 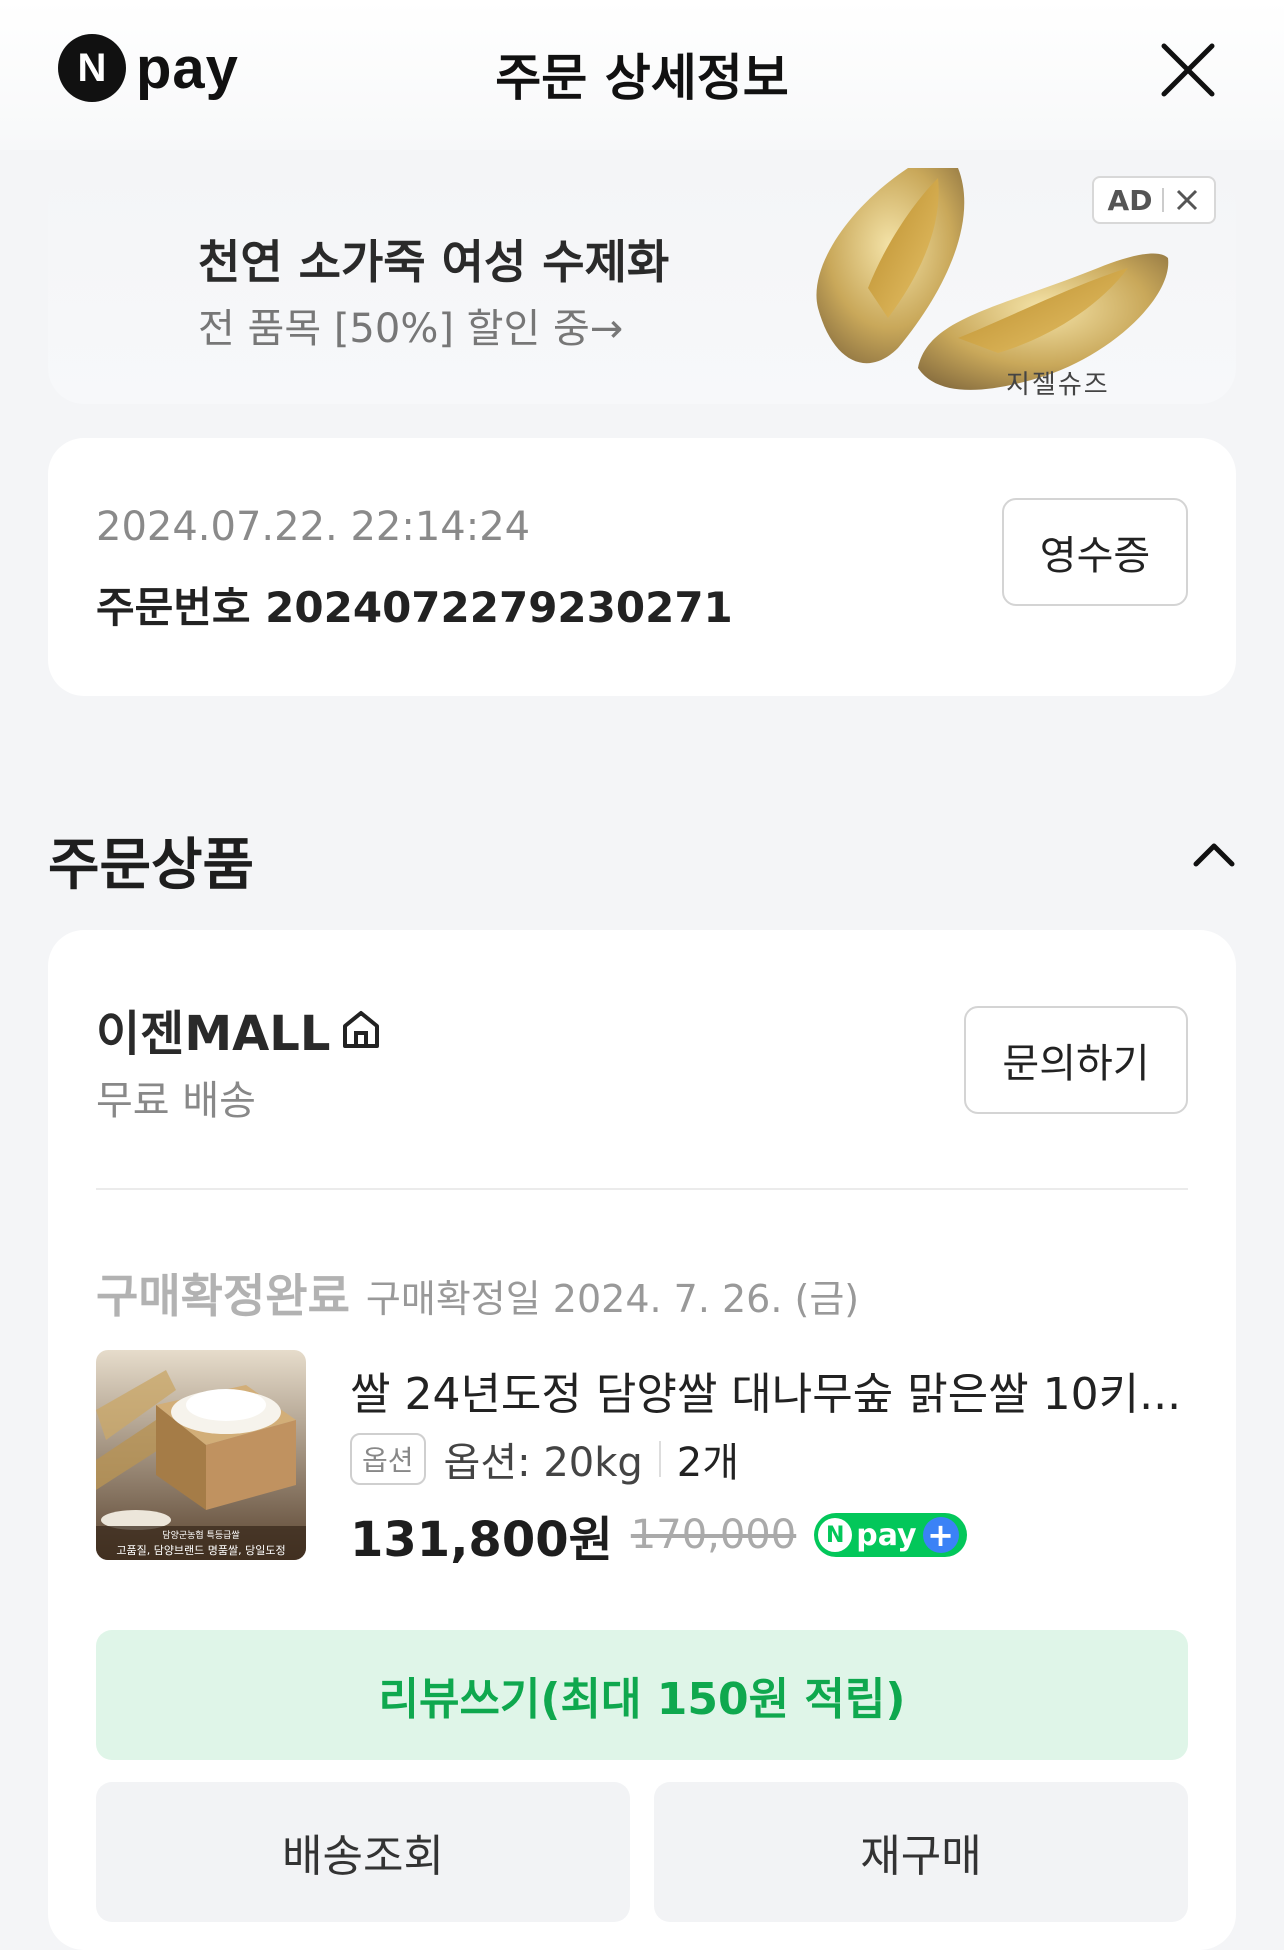 What do you see at coordinates (313, 527) in the screenshot?
I see `order-datetime: 2024.07.22. 22:14:24` at bounding box center [313, 527].